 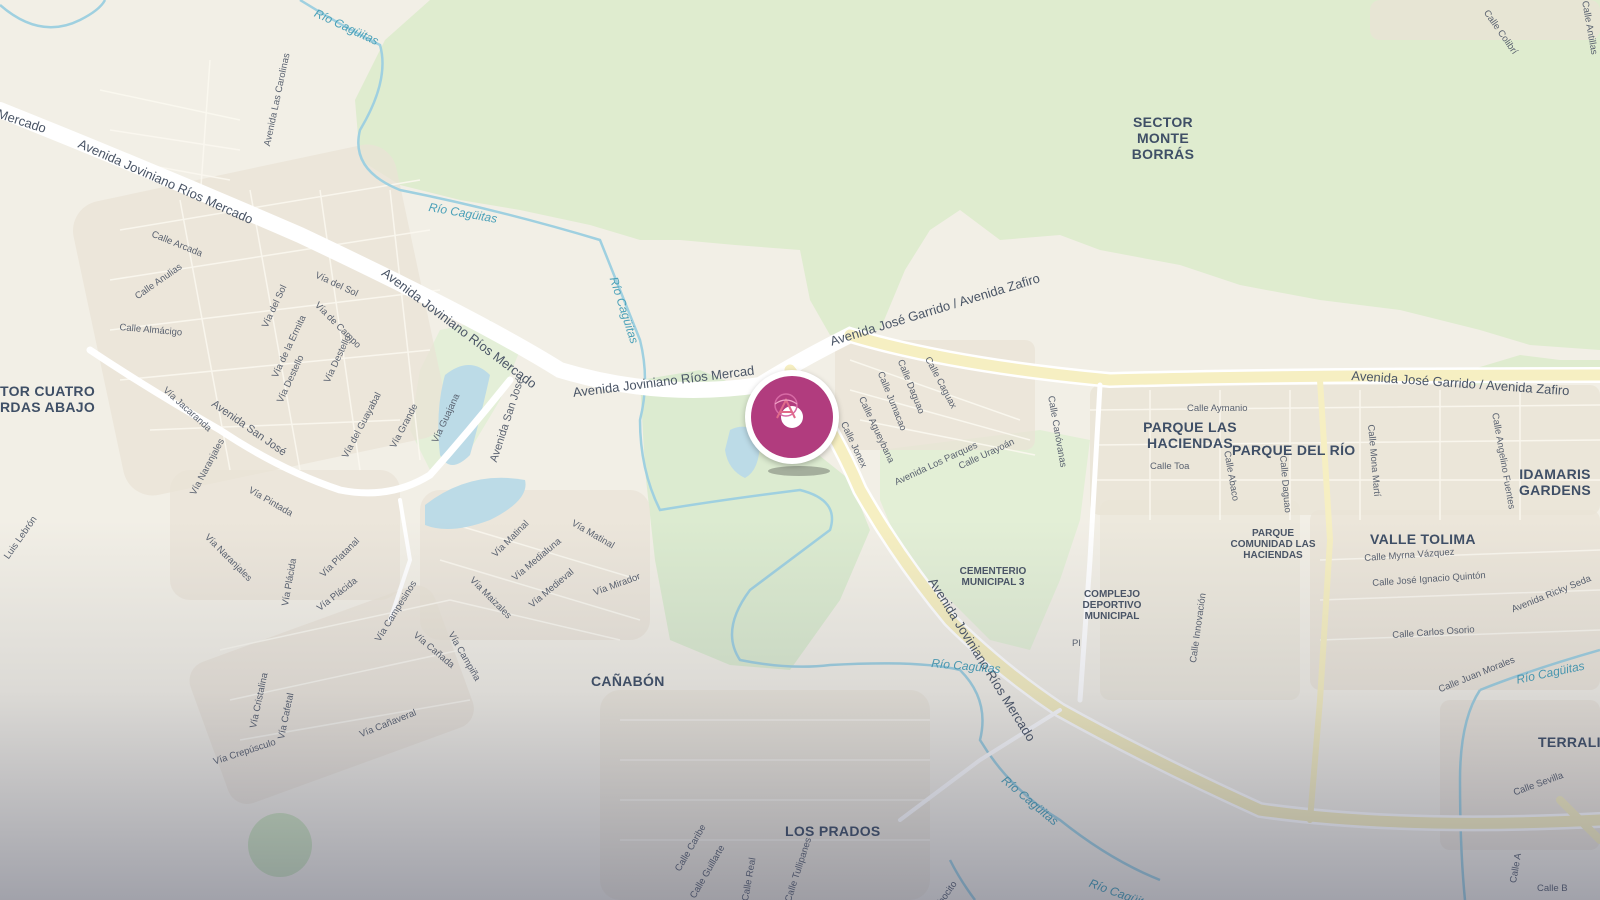 I want to click on poi-parque-comunidad: PARQUE COMUNIDAD LAS HACIENDAS, so click(x=1273, y=544).